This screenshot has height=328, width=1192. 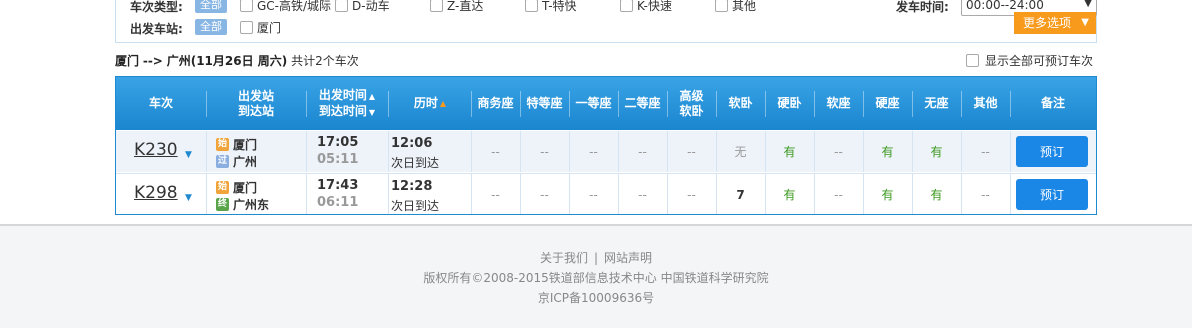 I want to click on dropdown-arrow-icon: ▼, so click(x=1088, y=4).